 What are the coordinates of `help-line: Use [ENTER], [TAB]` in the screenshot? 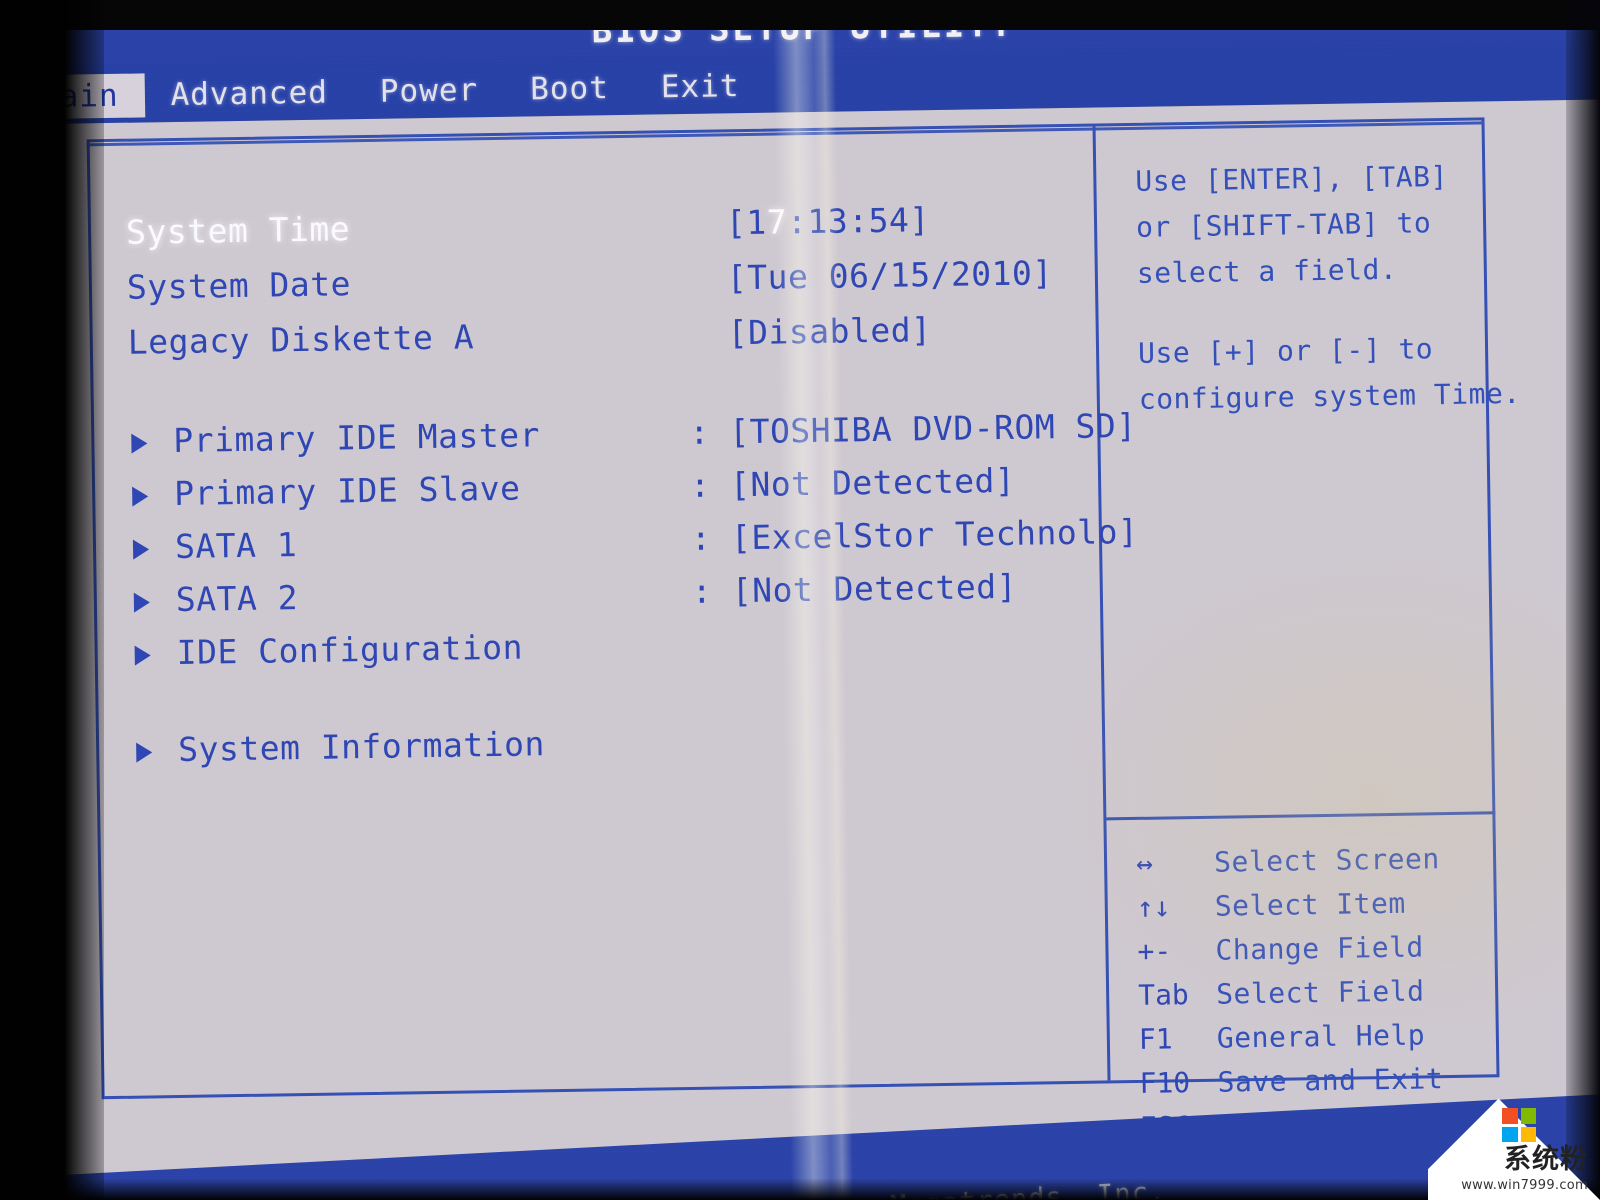 It's located at (1292, 178).